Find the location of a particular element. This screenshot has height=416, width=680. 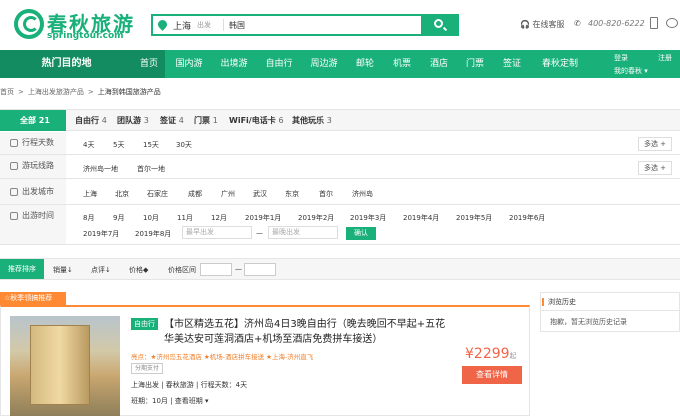

sort-sales: 销量↓ is located at coordinates (63, 270).